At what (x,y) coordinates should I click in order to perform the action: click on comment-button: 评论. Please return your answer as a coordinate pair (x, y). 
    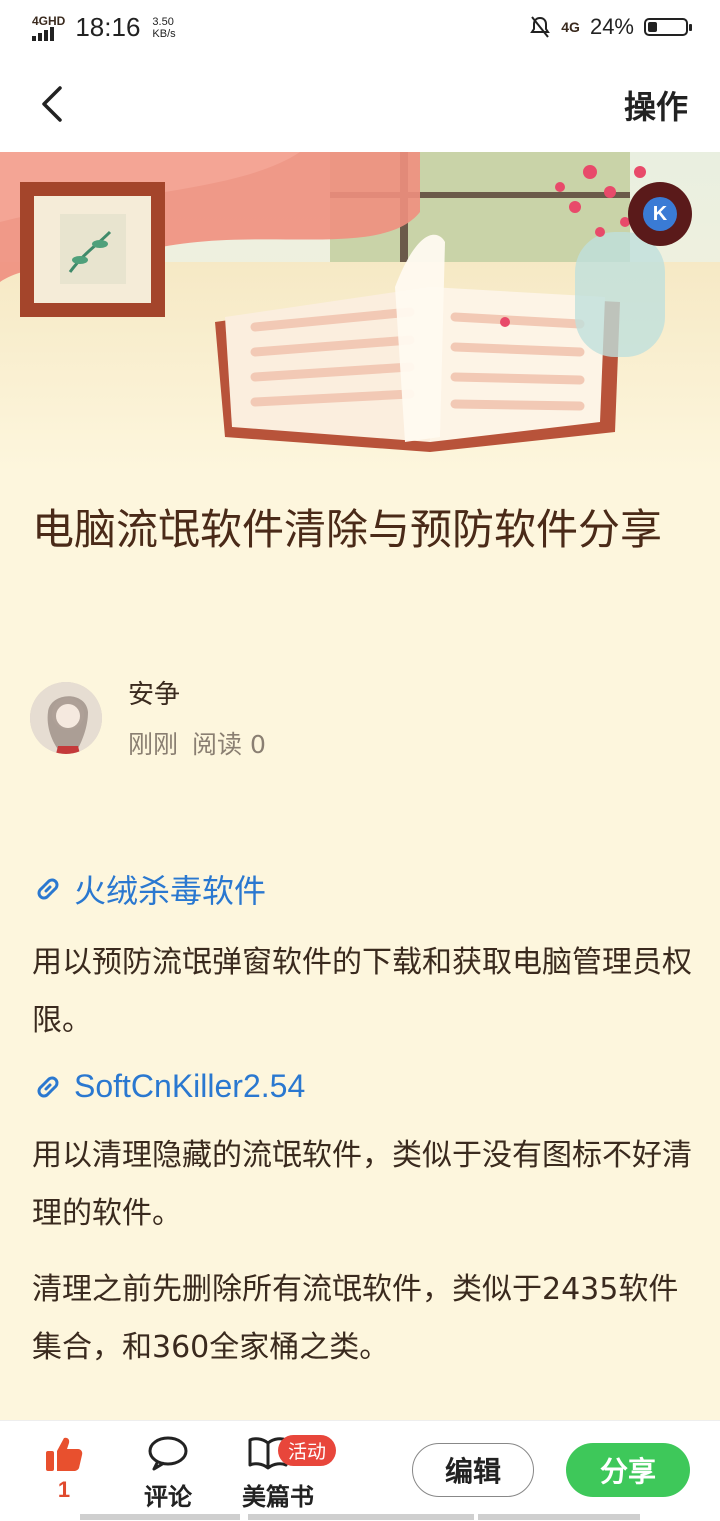
    Looking at the image, I should click on (168, 1473).